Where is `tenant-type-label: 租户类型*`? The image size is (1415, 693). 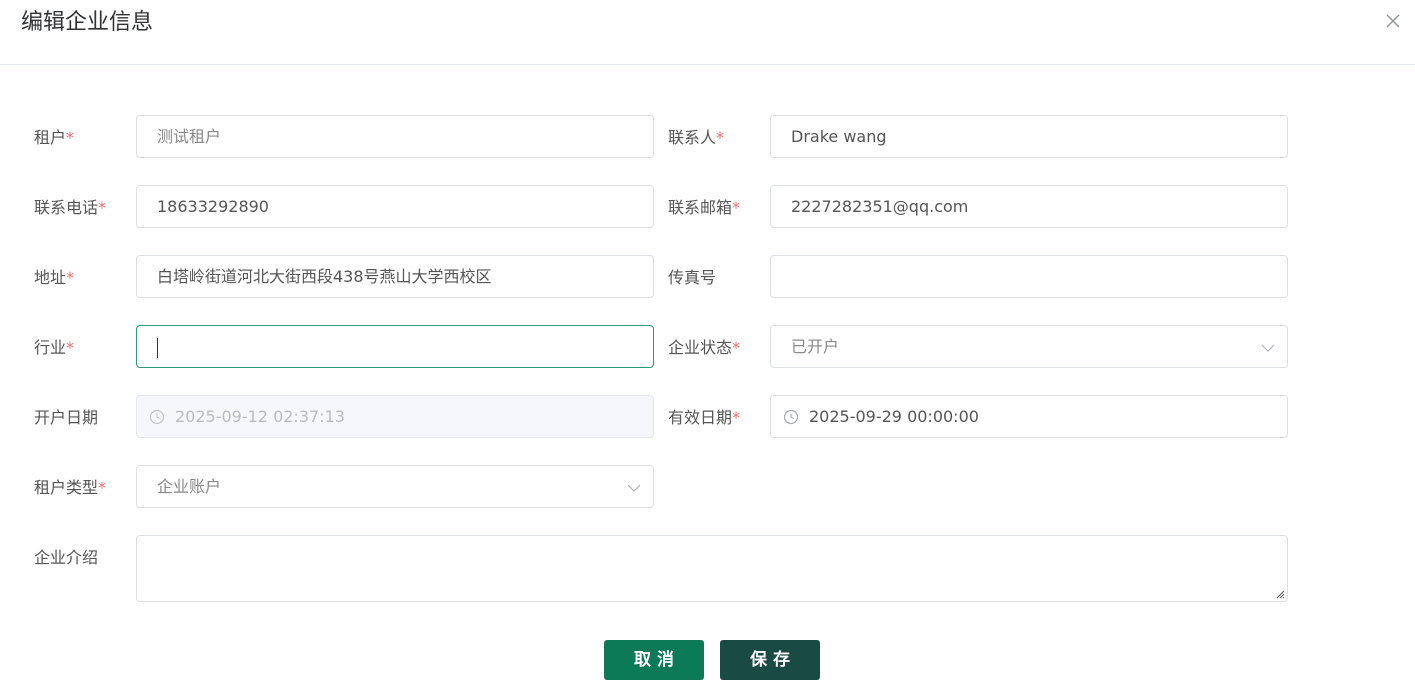 tenant-type-label: 租户类型* is located at coordinates (70, 488).